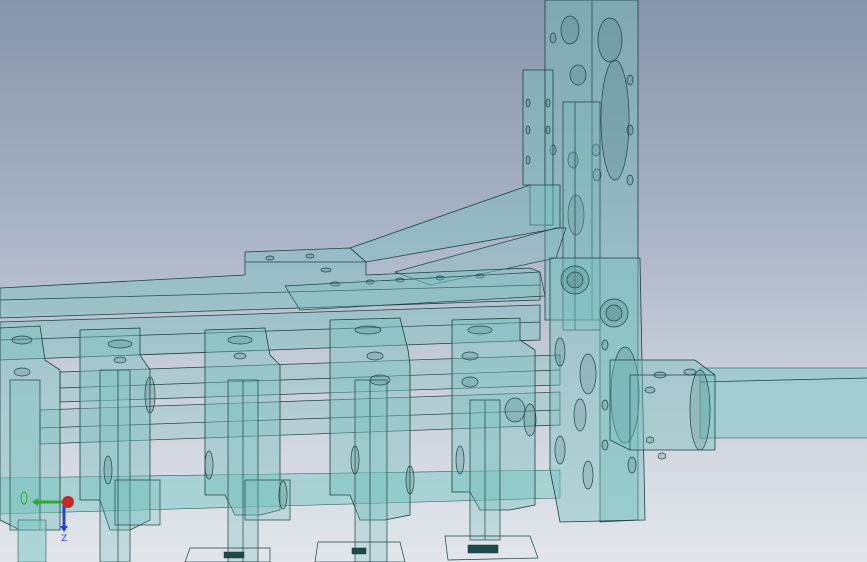 Image resolution: width=867 pixels, height=562 pixels. What do you see at coordinates (783, 403) in the screenshot?
I see `pipe-right` at bounding box center [783, 403].